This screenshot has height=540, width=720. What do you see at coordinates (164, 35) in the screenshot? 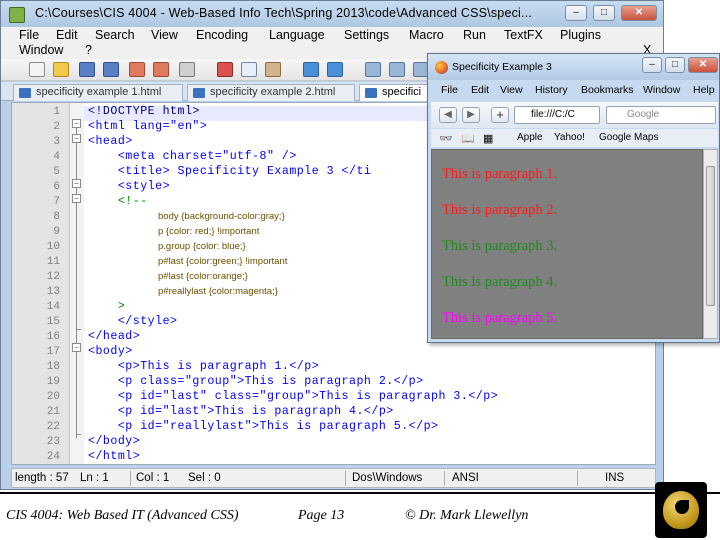
I see `menu-view: View` at bounding box center [164, 35].